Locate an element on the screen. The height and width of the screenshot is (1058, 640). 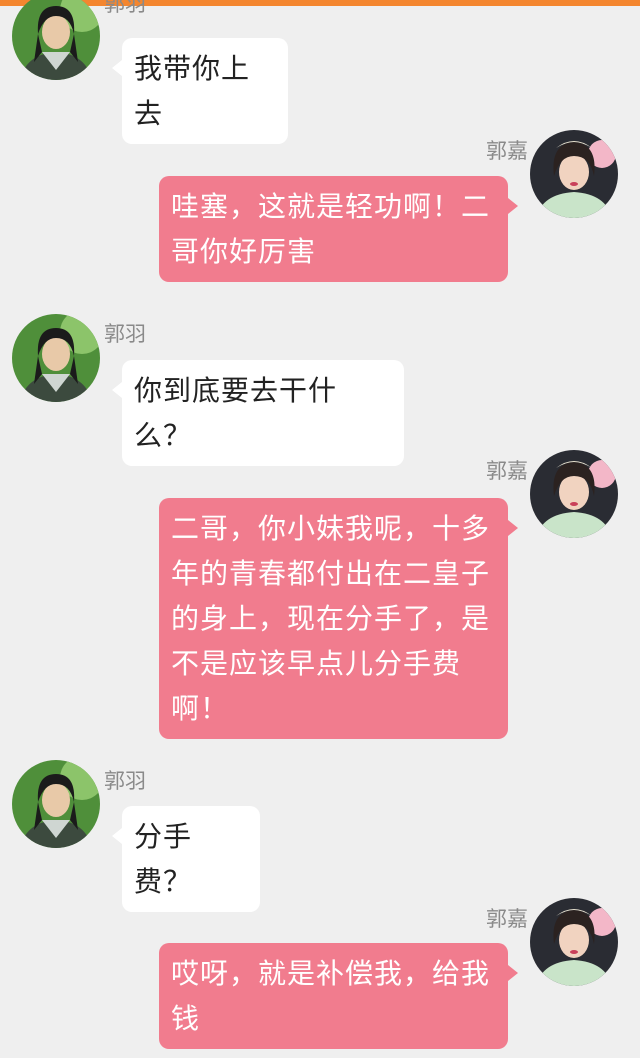
top-status-bar is located at coordinates (320, 3).